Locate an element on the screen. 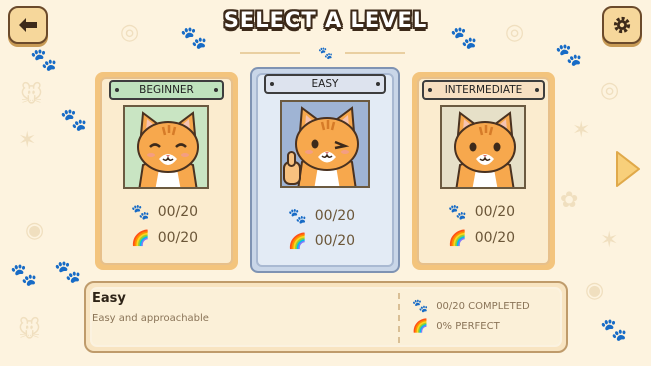 The height and width of the screenshot is (366, 651). cat-portrait-easy is located at coordinates (325, 144).